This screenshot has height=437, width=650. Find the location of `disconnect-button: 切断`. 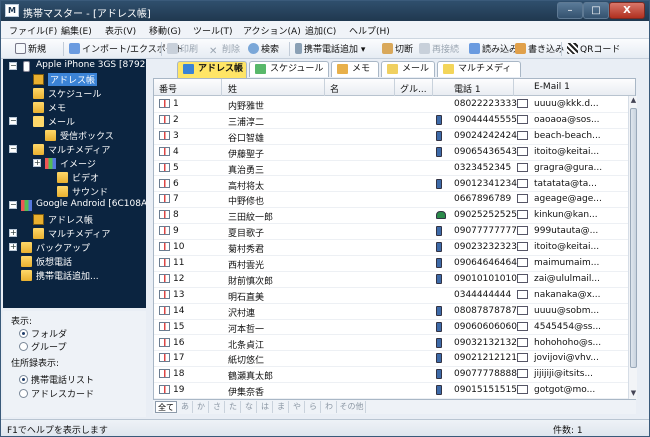

disconnect-button: 切断 is located at coordinates (397, 49).